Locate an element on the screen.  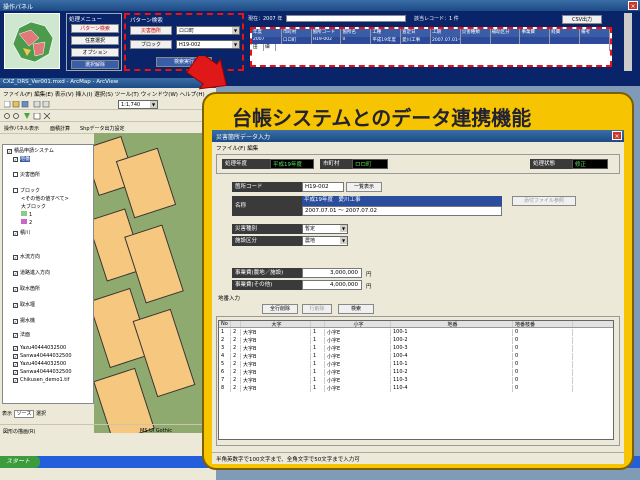
project-cost-farmland-input: 3,000,000 is located at coordinates (332, 273).